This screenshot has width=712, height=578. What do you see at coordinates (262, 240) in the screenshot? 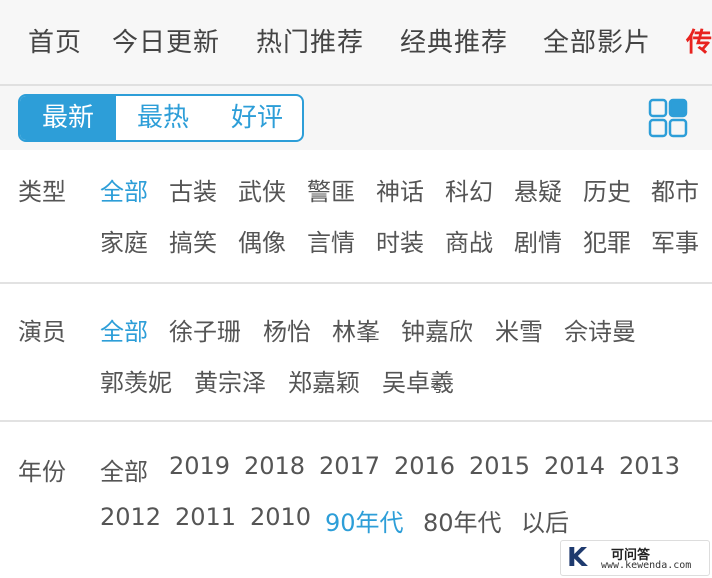
I see `filter-option: 偶像` at bounding box center [262, 240].